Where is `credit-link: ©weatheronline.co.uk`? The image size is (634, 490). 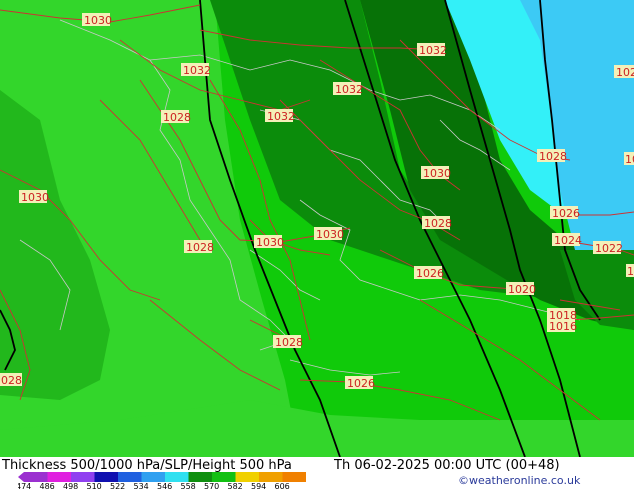
credit-link: ©weatheronline.co.uk is located at coordinates (519, 480).